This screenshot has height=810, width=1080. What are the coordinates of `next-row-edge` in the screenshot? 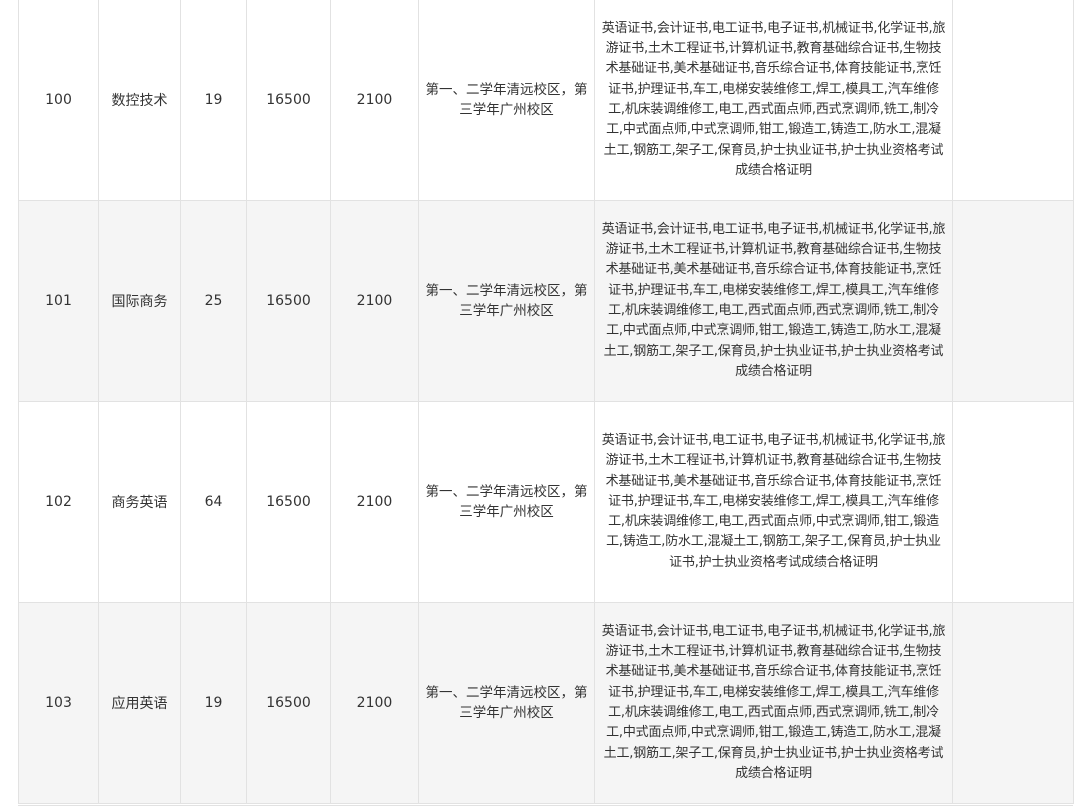 It's located at (545, 807).